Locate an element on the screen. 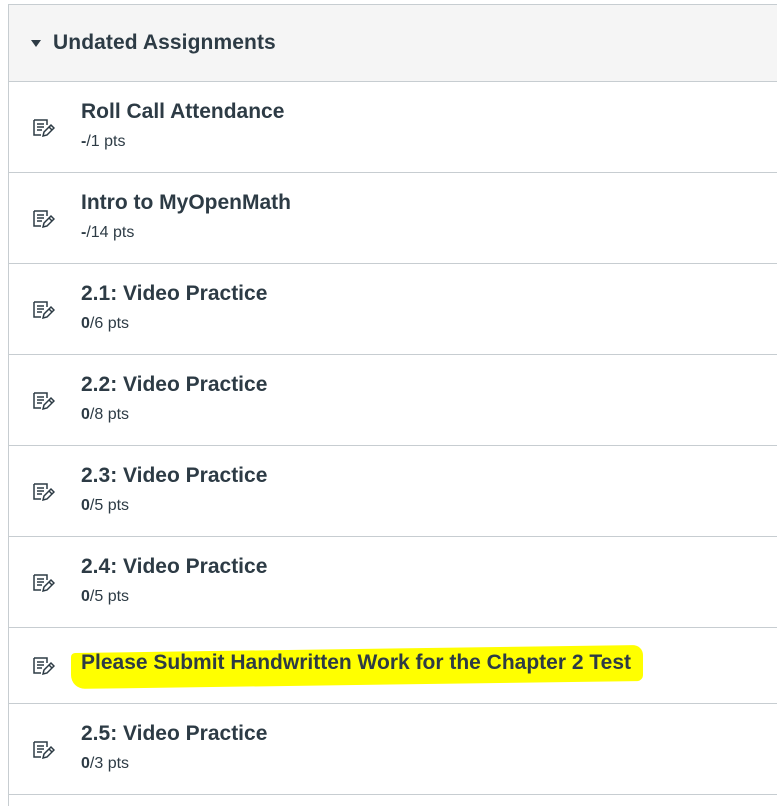 Image resolution: width=777 pixels, height=806 pixels. assignment-title: 2.5: Video Practice is located at coordinates (174, 734).